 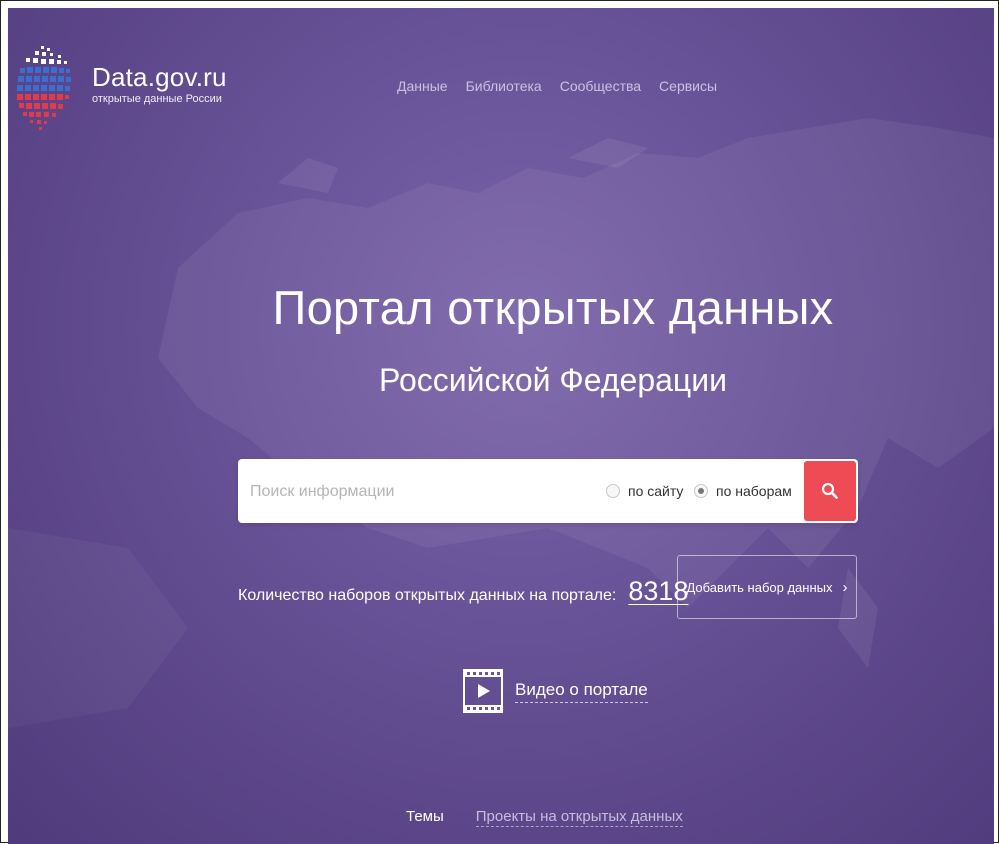 I want to click on search-button, so click(x=830, y=491).